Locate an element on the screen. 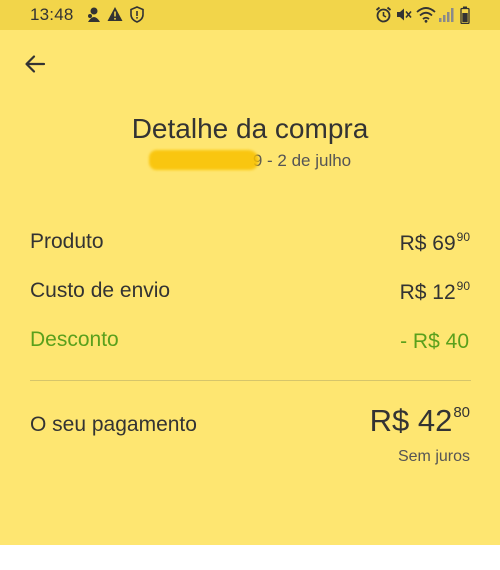 The height and width of the screenshot is (570, 500). shipping-price: R$ 1290 is located at coordinates (435, 292).